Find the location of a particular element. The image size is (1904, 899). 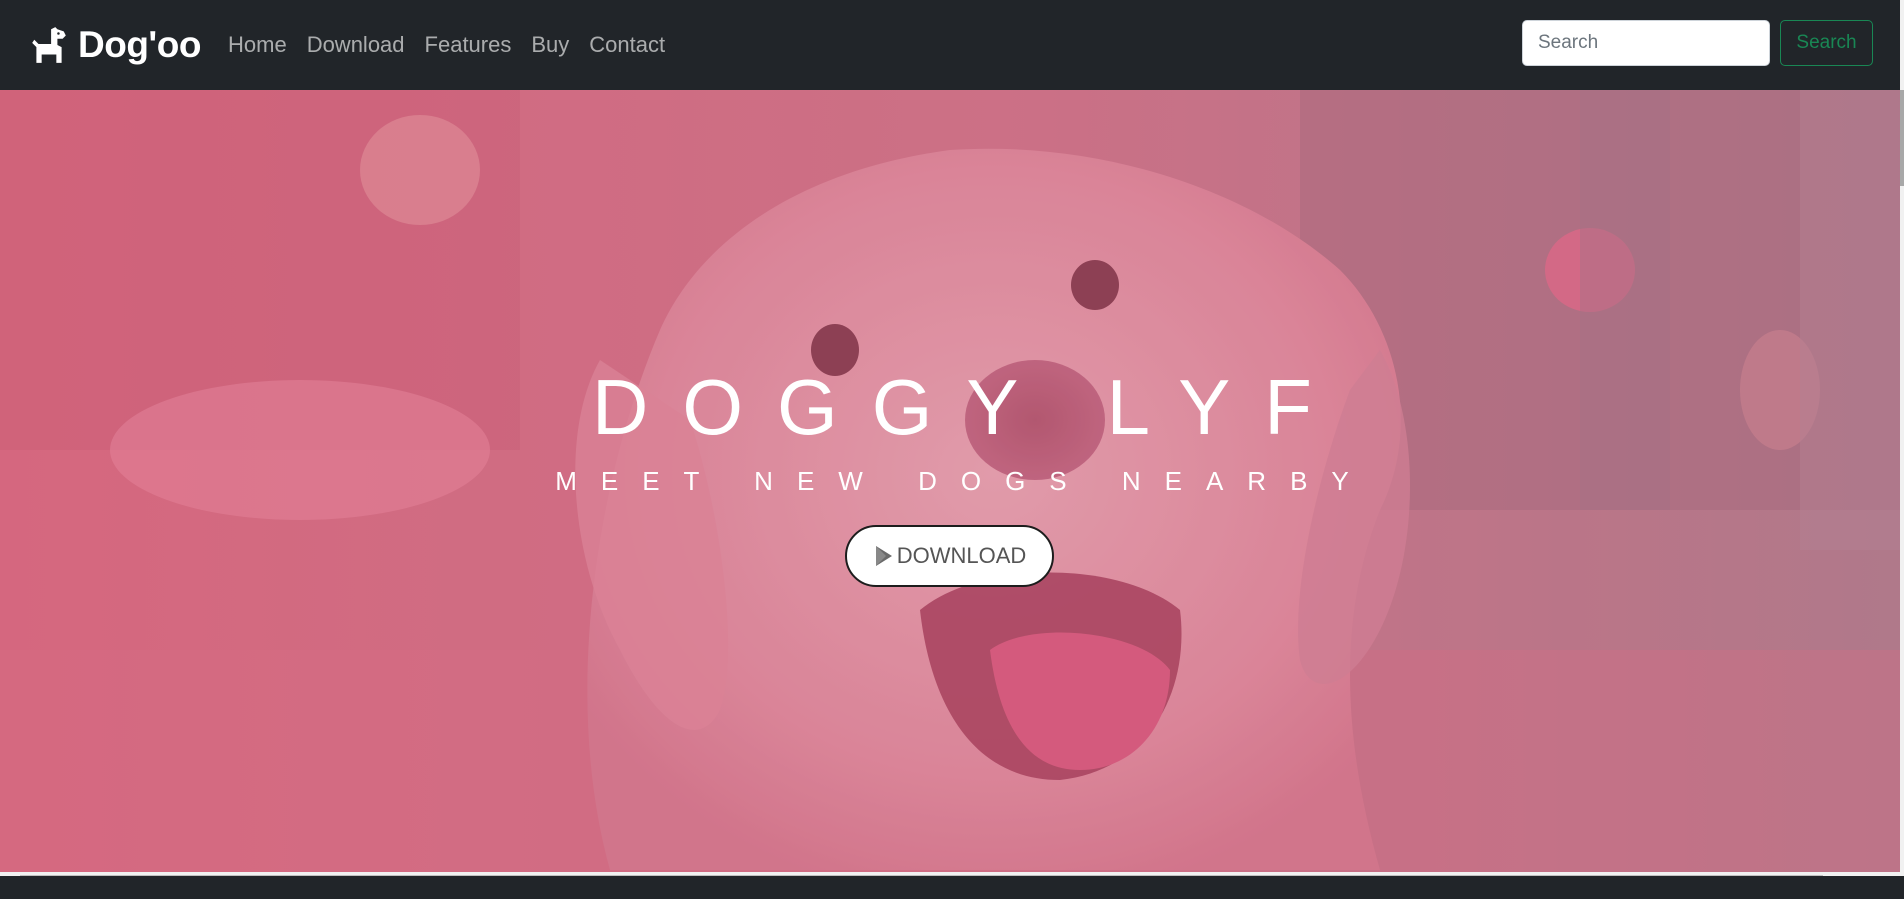

search-input is located at coordinates (1646, 43).